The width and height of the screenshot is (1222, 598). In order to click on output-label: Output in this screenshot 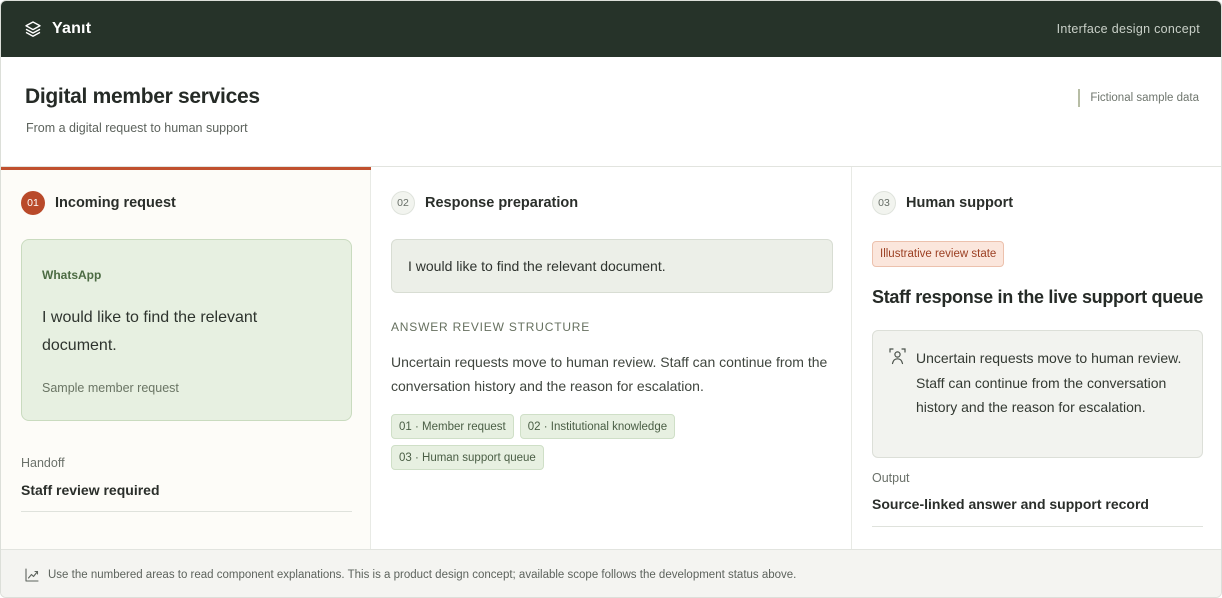, I will do `click(891, 478)`.